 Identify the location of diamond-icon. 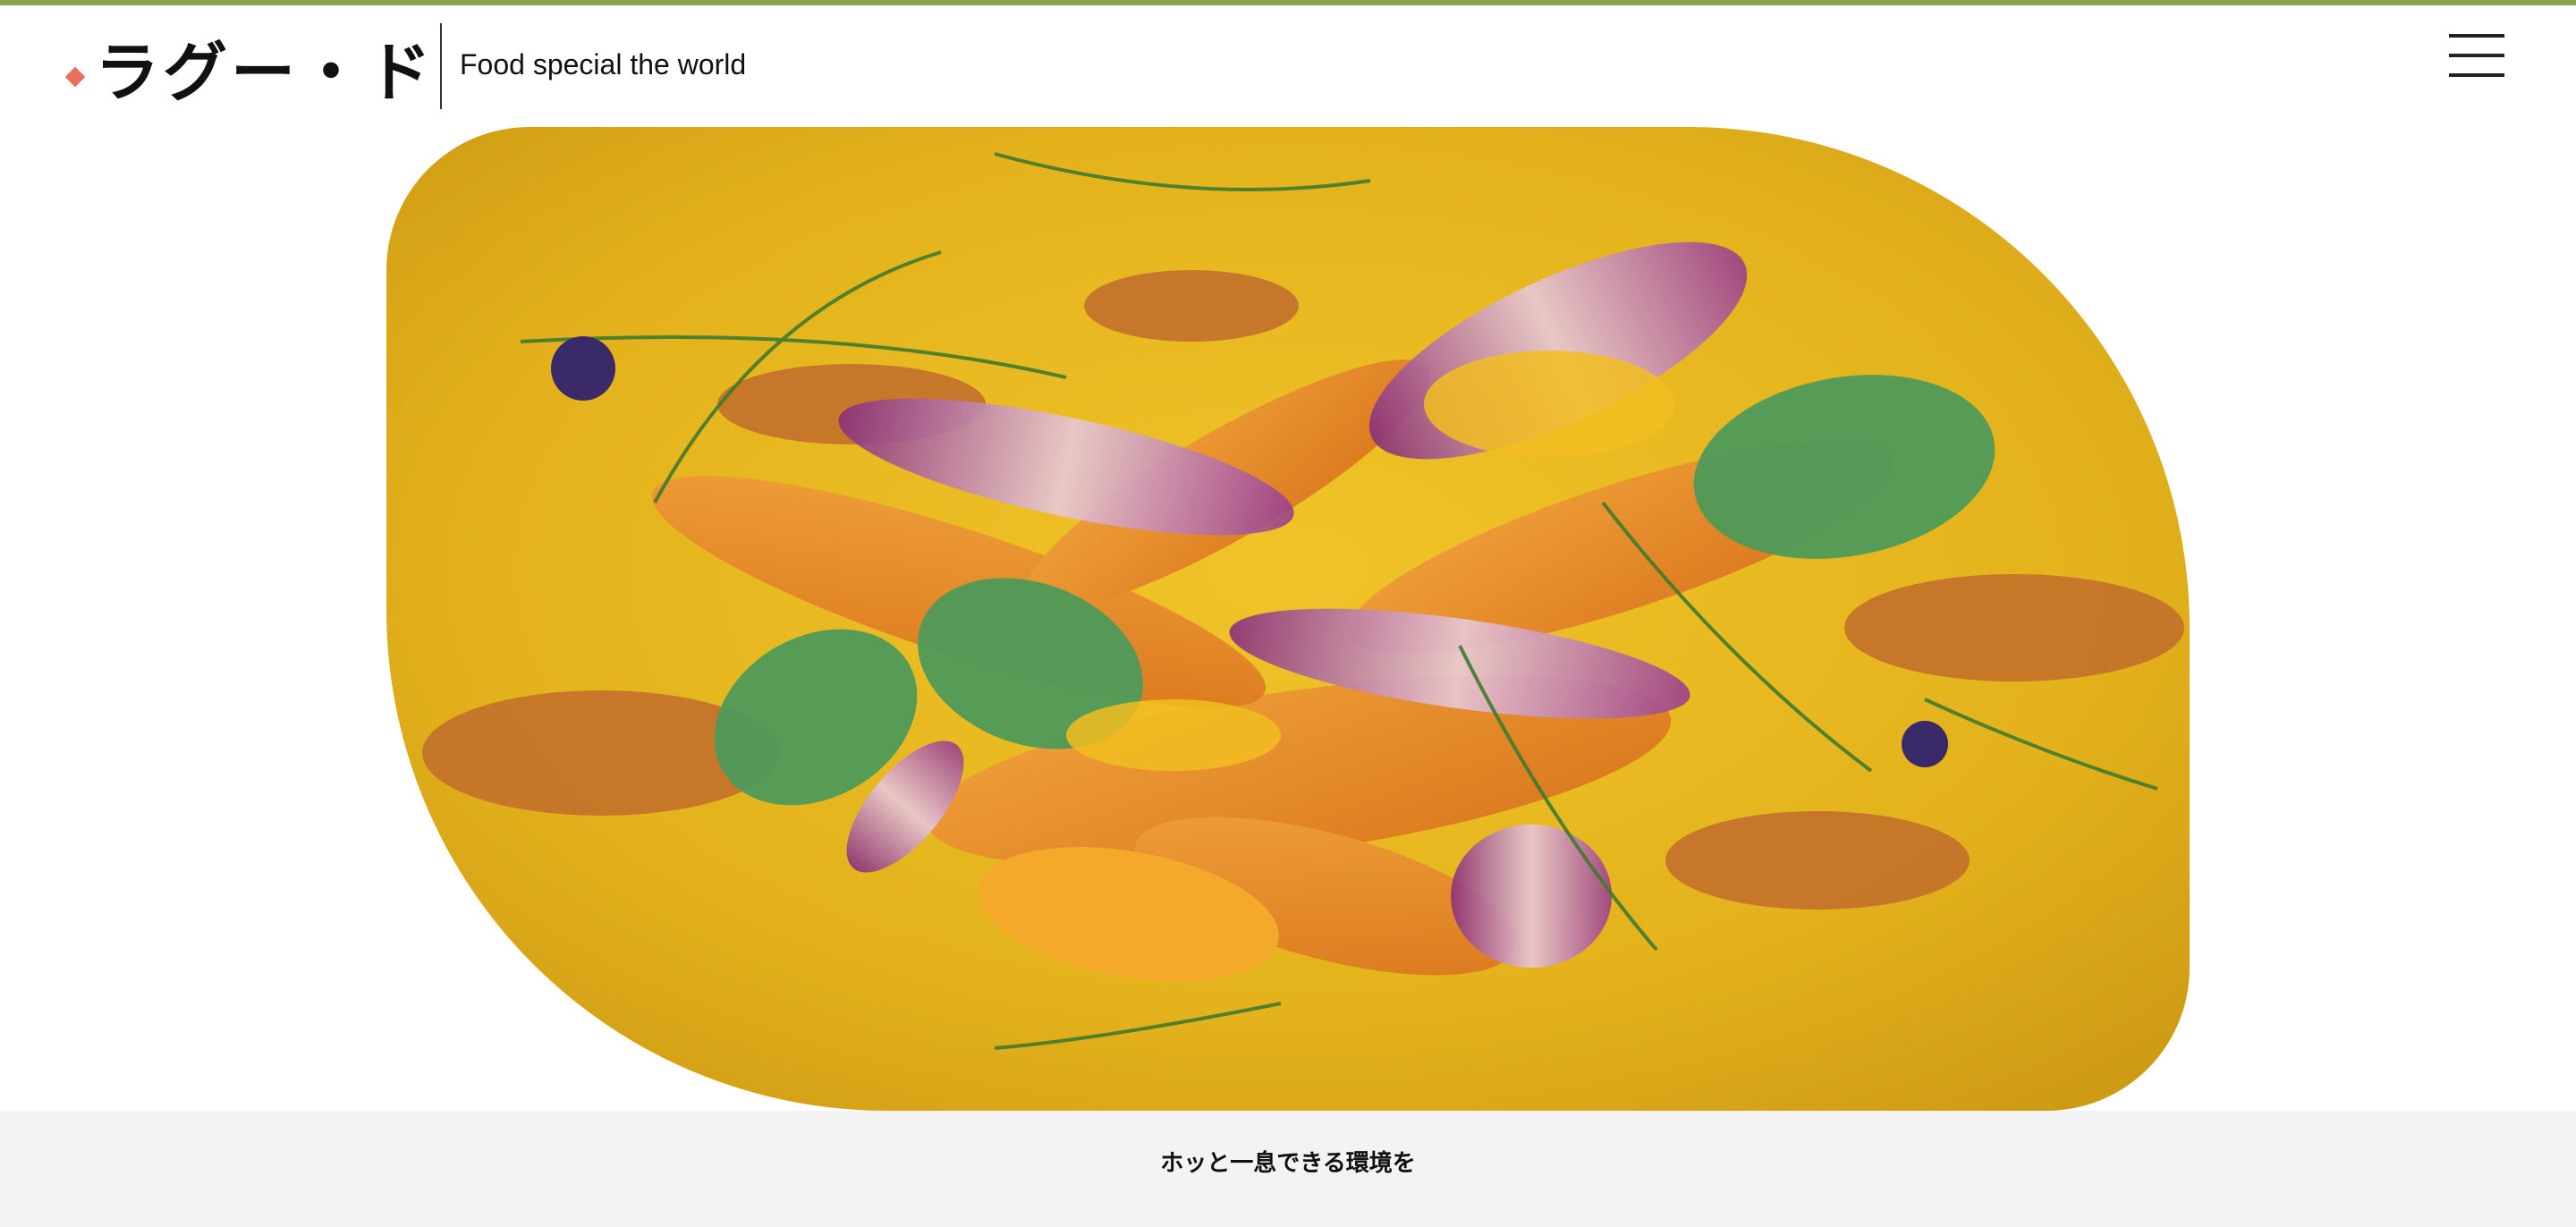
(75, 77).